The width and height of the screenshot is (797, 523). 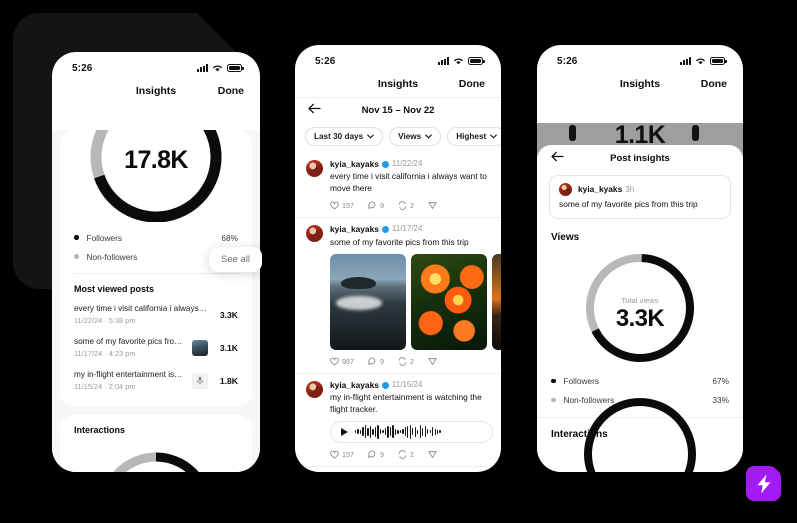 I want to click on battery-icon, so click(x=235, y=68).